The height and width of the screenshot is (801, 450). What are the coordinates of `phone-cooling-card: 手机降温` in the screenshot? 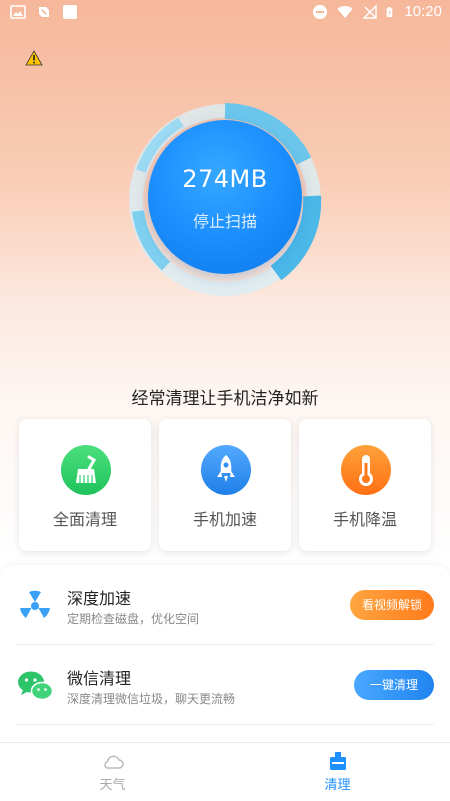 It's located at (365, 485).